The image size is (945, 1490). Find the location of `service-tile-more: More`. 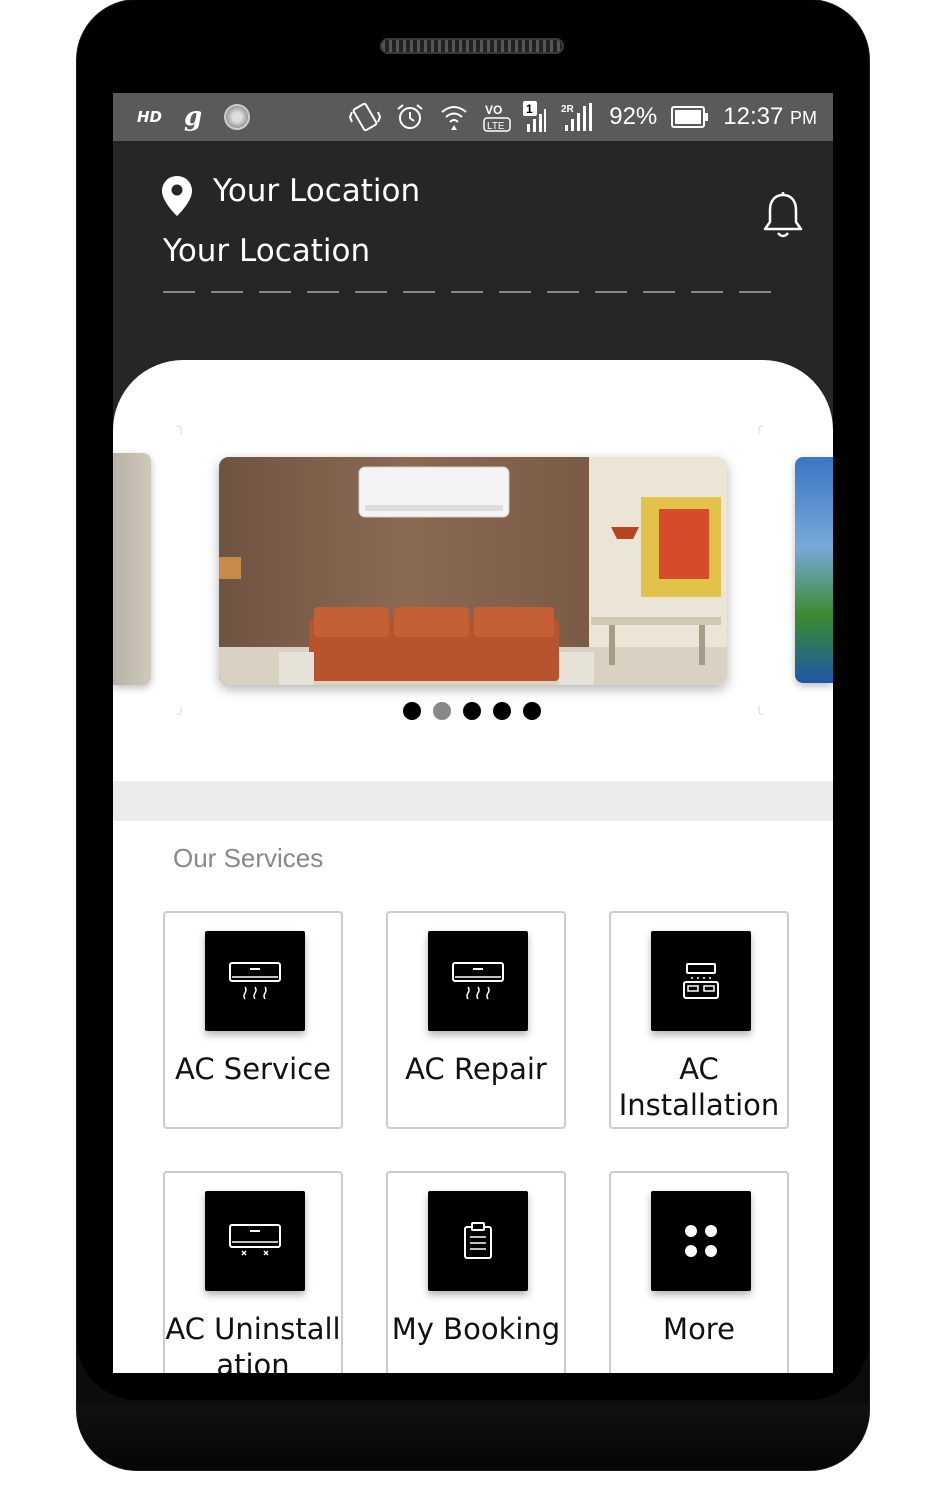

service-tile-more: More is located at coordinates (699, 1272).